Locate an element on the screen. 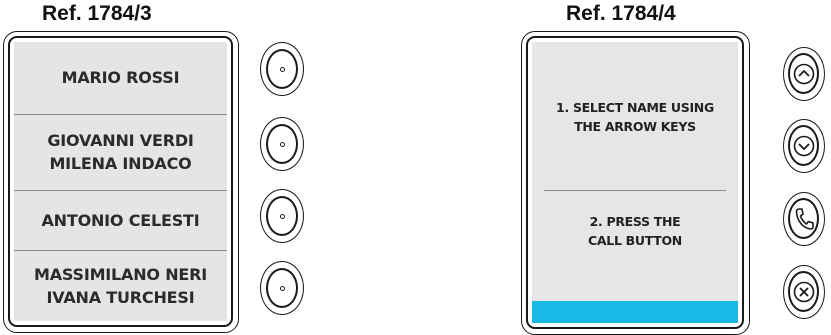  cancel-button is located at coordinates (804, 292).